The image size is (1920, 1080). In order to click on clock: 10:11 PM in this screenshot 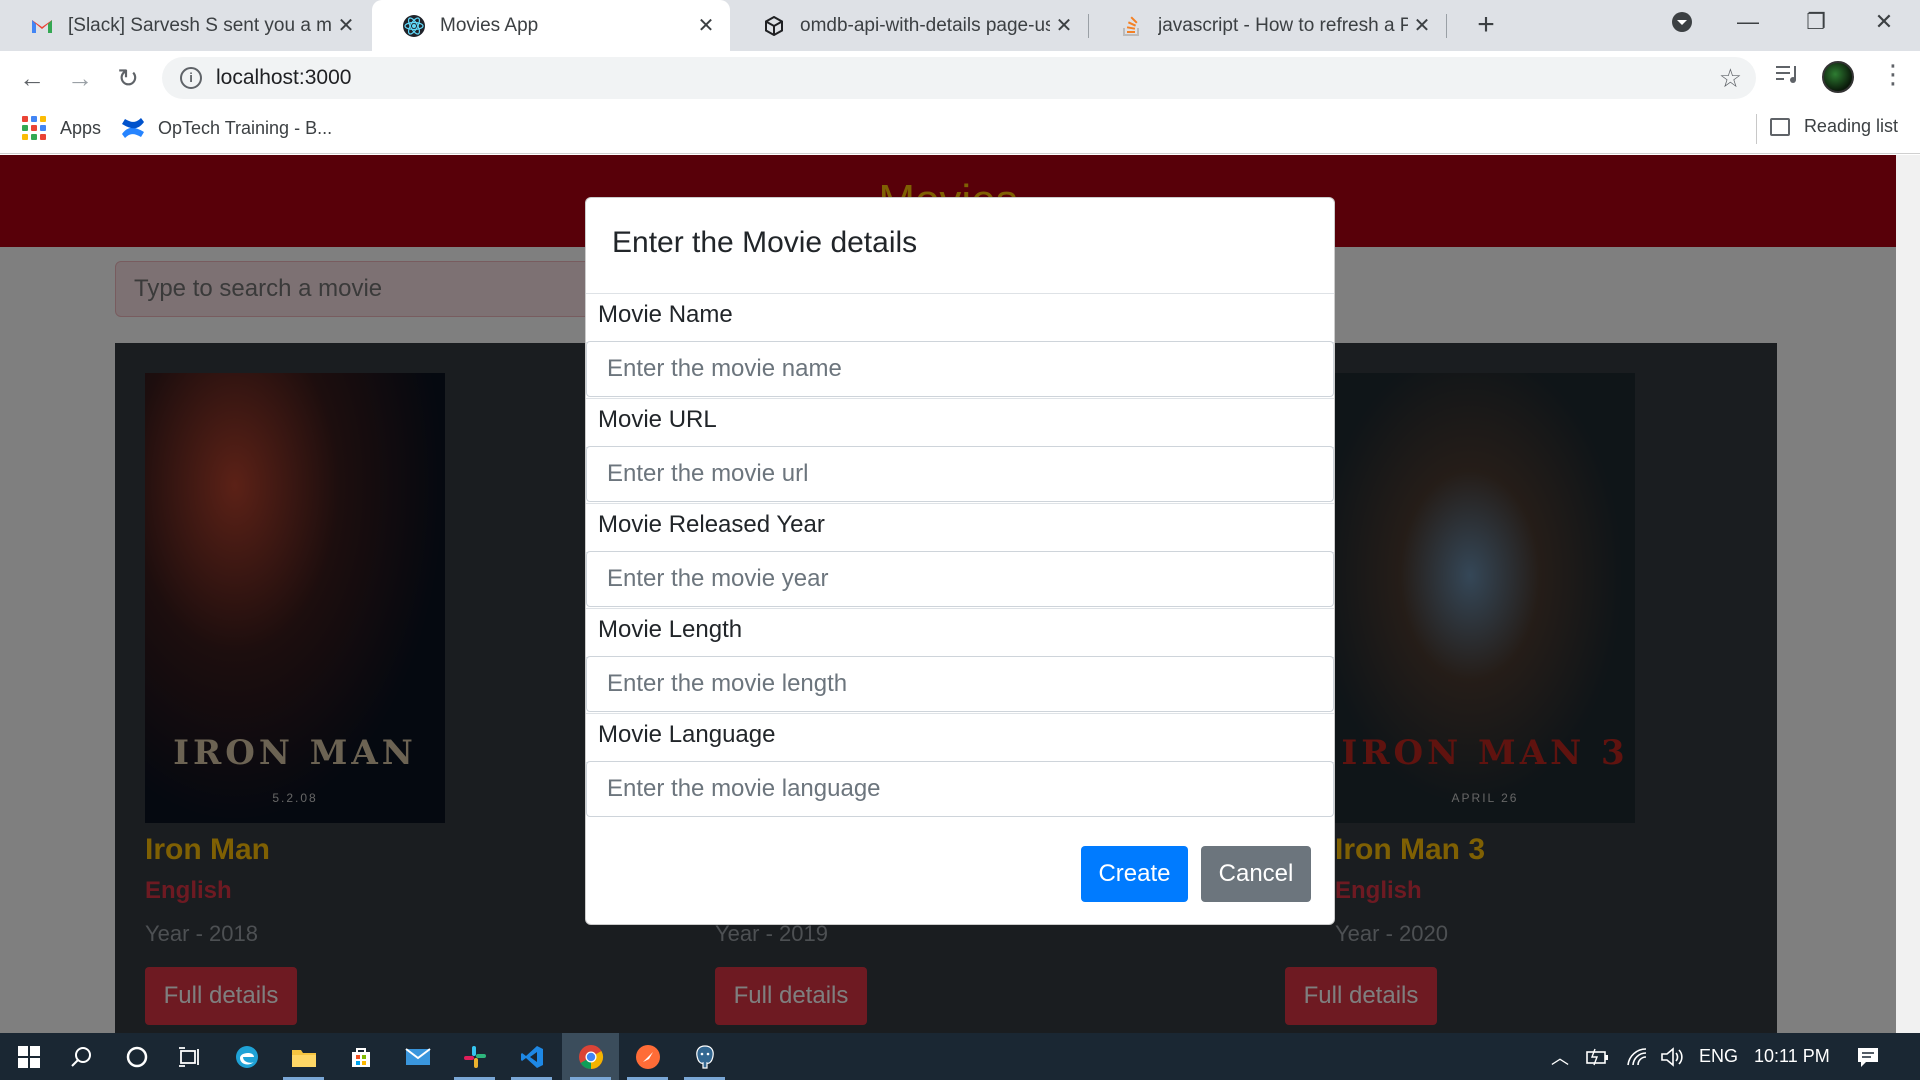, I will do `click(1792, 1056)`.